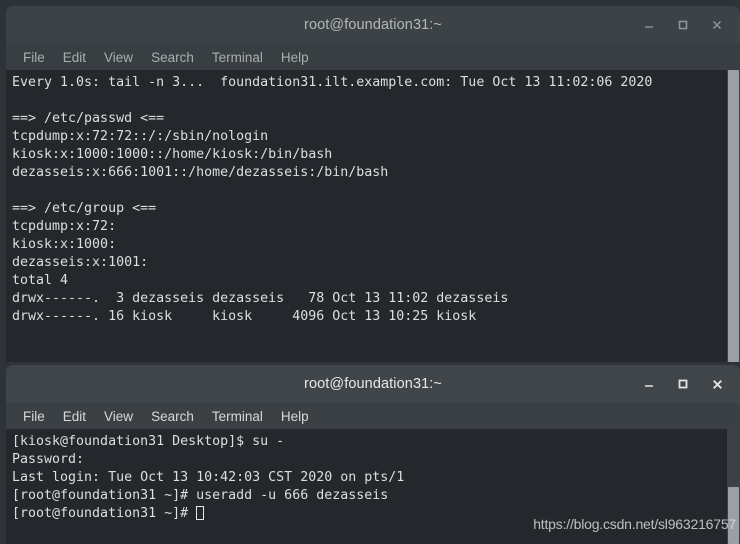 This screenshot has width=740, height=544. I want to click on terminal-line: ==> /etc/passwd <==, so click(88, 118).